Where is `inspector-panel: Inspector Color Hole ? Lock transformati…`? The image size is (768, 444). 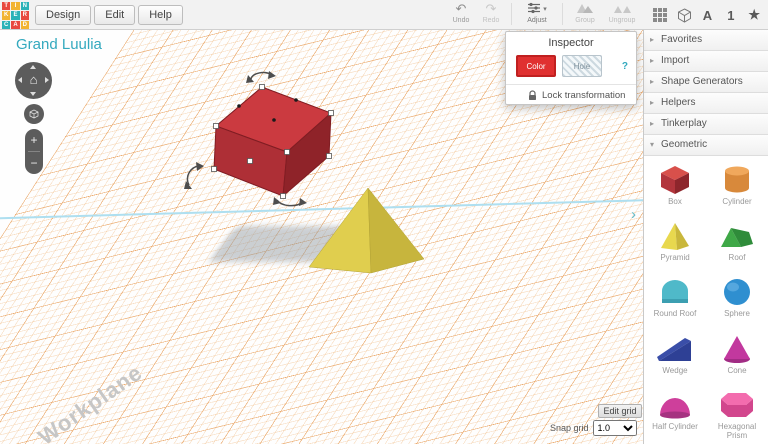
inspector-panel: Inspector Color Hole ? Lock transformati… is located at coordinates (571, 68).